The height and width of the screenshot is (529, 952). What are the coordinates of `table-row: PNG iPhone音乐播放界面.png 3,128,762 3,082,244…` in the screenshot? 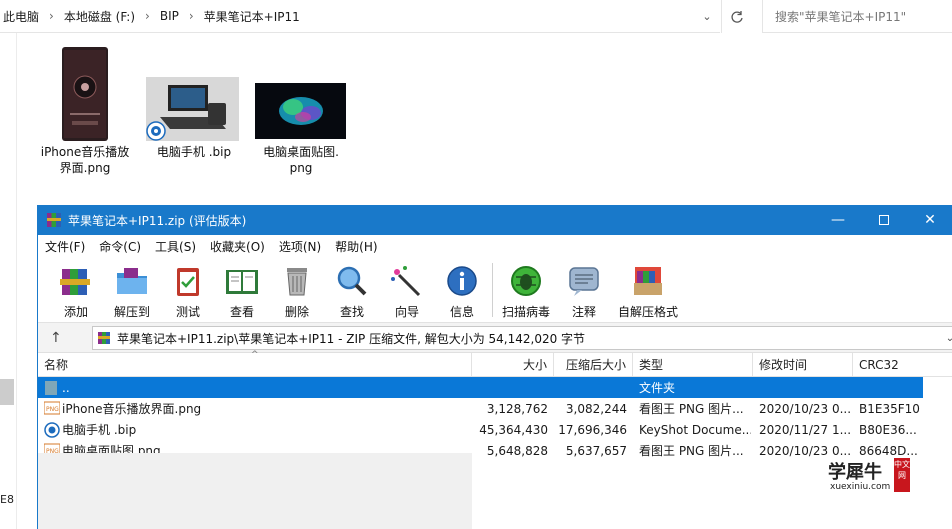 It's located at (480, 408).